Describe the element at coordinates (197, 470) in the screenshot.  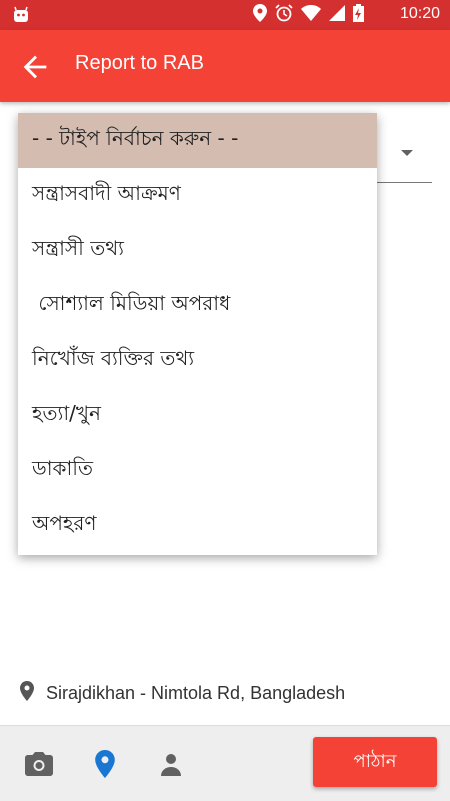
I see `dropdown-option-robbery: ডাকাতি` at that location.